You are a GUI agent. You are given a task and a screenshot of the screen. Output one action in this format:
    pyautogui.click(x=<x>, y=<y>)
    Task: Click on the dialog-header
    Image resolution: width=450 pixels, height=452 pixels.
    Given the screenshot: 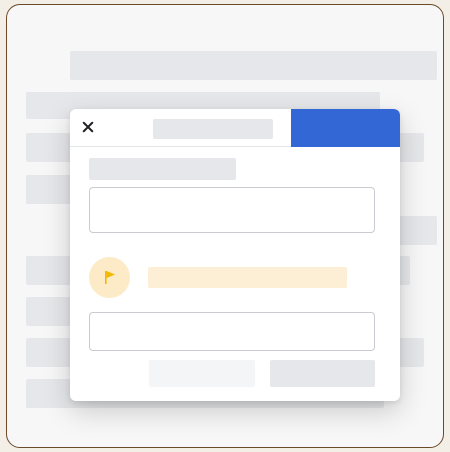 What is the action you would take?
    pyautogui.click(x=235, y=128)
    